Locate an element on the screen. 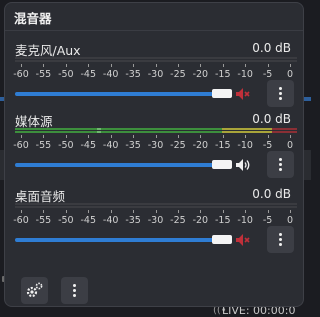 The width and height of the screenshot is (320, 317). divider is located at coordinates (154, 30).